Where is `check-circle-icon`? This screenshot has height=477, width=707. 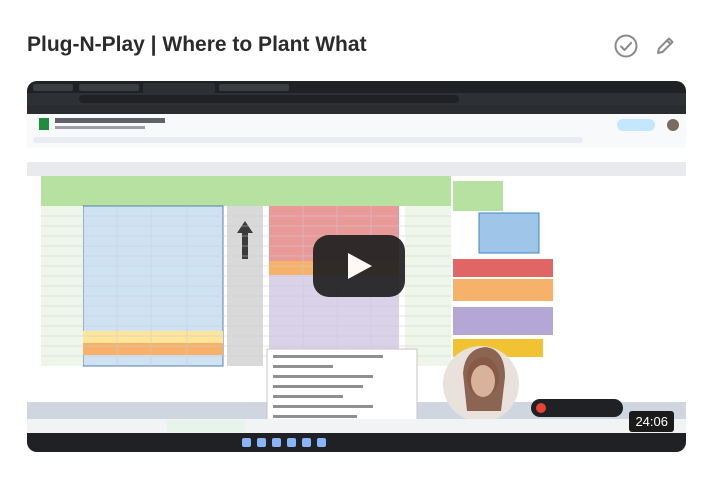
check-circle-icon is located at coordinates (626, 46).